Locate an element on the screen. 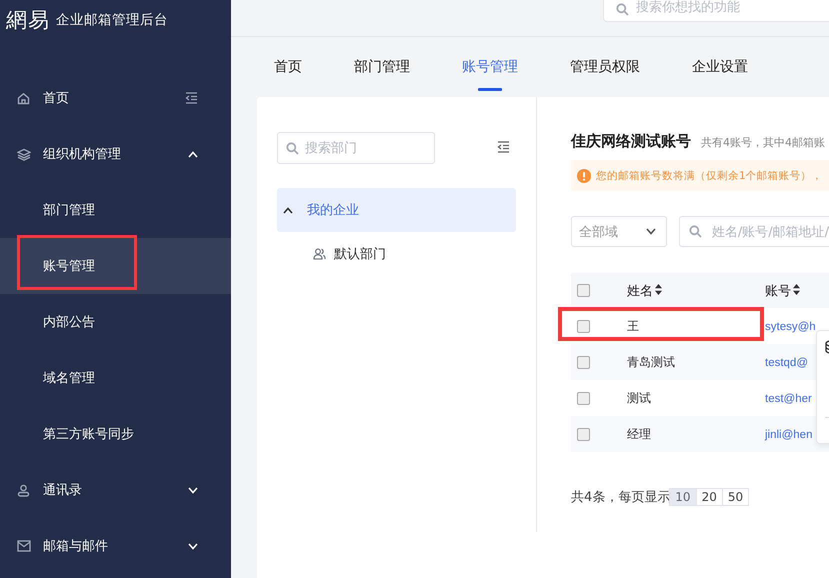 The width and height of the screenshot is (829, 578). tab: 账号管理 is located at coordinates (490, 67).